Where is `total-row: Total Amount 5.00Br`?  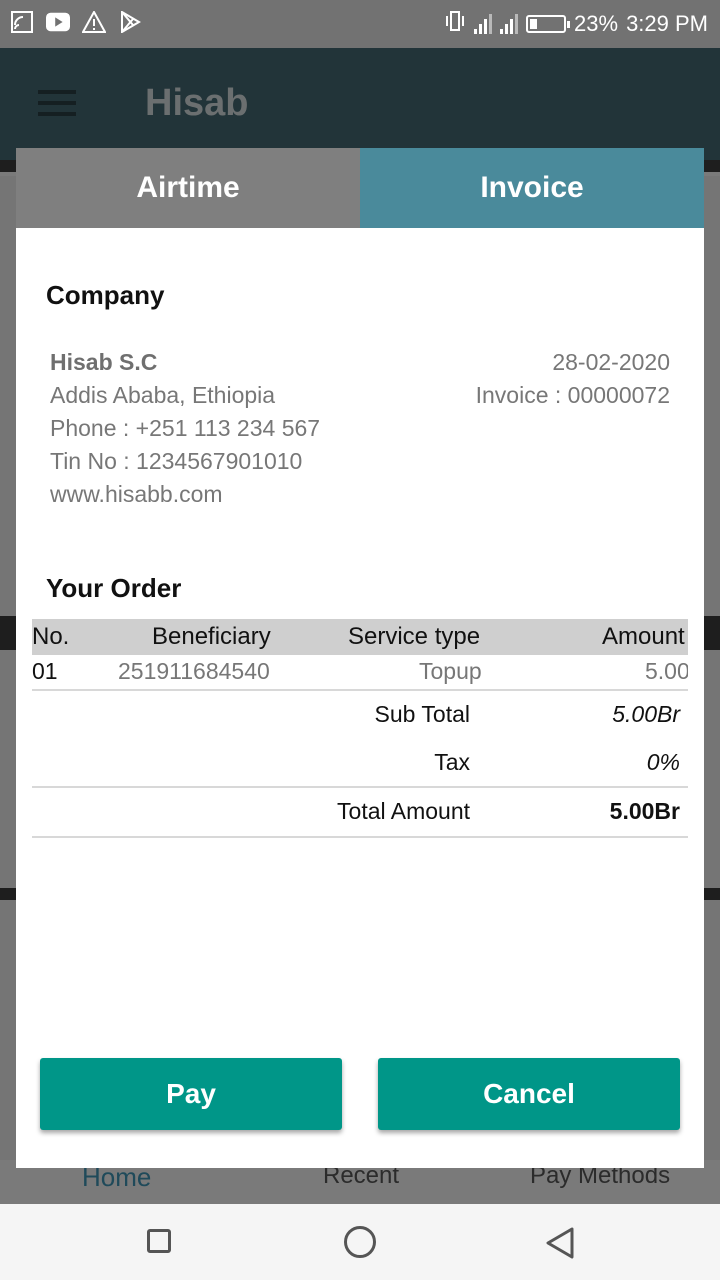 total-row: Total Amount 5.00Br is located at coordinates (360, 812).